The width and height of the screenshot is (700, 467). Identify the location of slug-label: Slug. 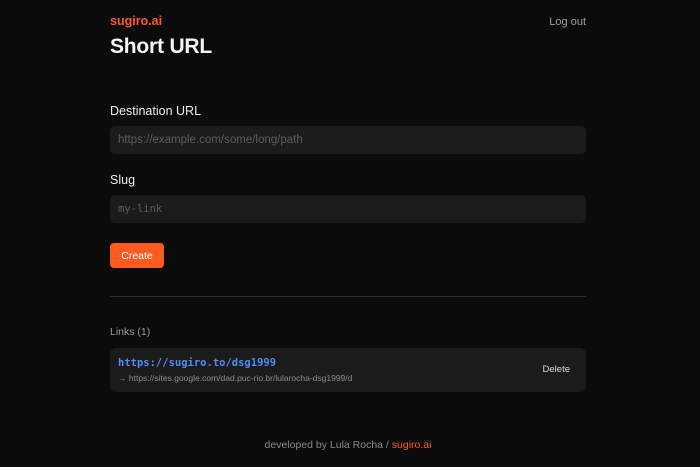
(123, 180).